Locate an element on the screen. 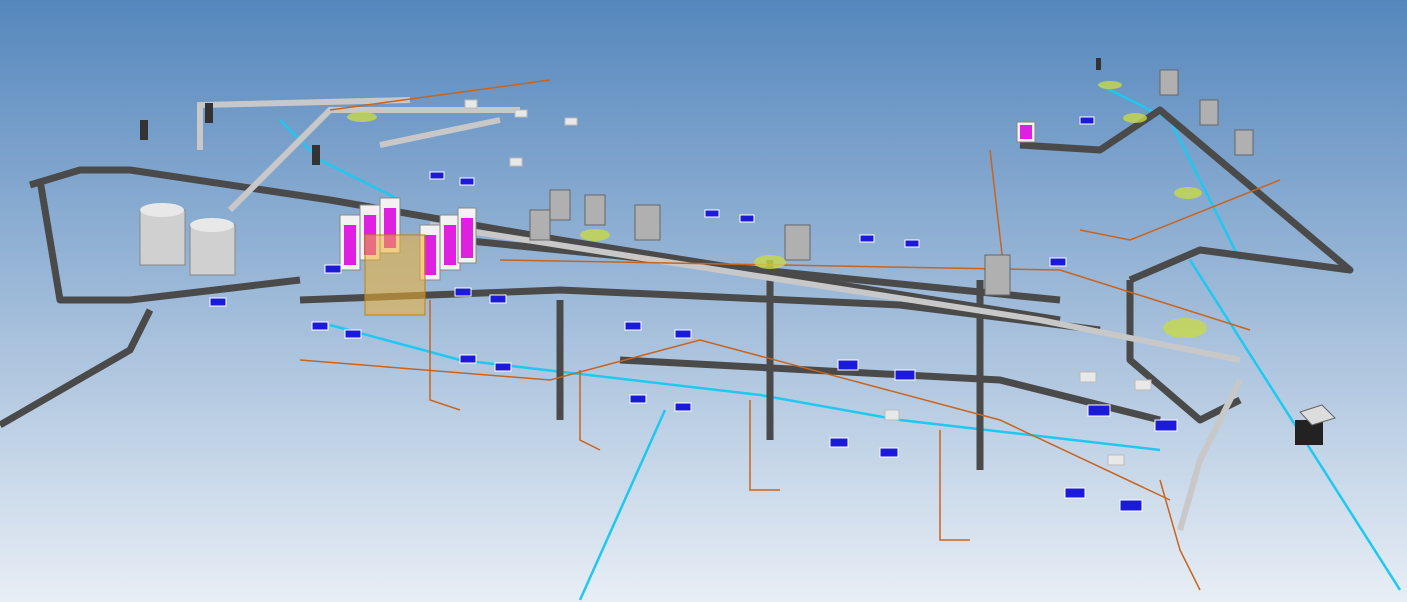  highlighted-equipment-box is located at coordinates (395, 275).